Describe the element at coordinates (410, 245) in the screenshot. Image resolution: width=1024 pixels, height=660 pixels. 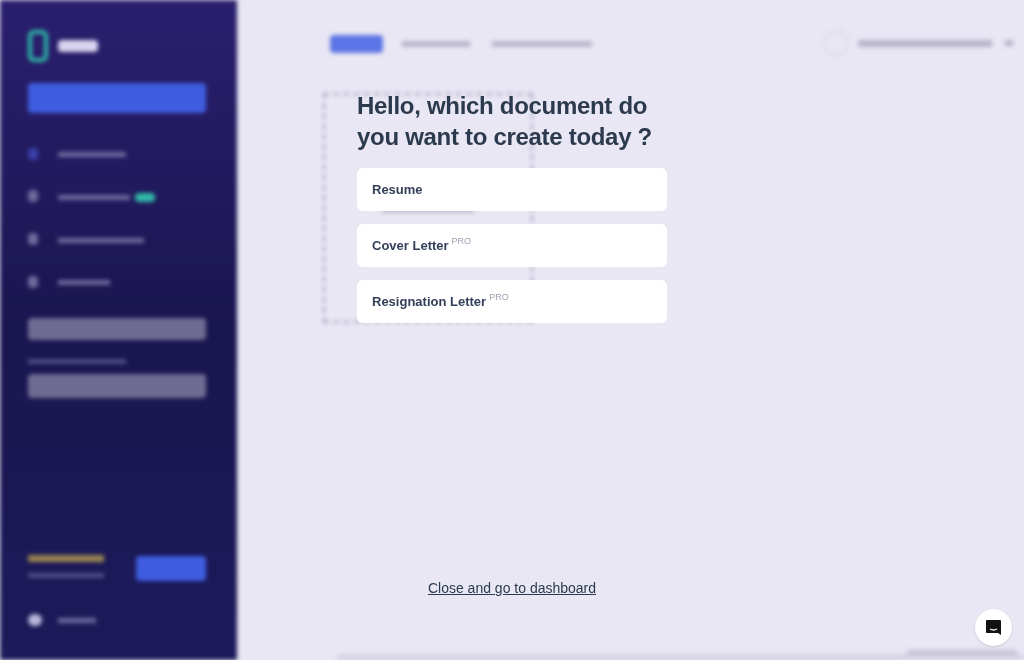
I see `option-label: Cover Letter` at that location.